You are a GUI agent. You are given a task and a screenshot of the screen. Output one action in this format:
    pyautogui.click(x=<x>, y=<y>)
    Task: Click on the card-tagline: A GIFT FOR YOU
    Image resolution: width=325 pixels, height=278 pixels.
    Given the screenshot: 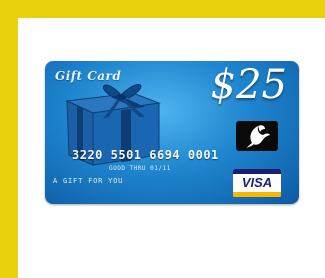 What is the action you would take?
    pyautogui.click(x=88, y=181)
    